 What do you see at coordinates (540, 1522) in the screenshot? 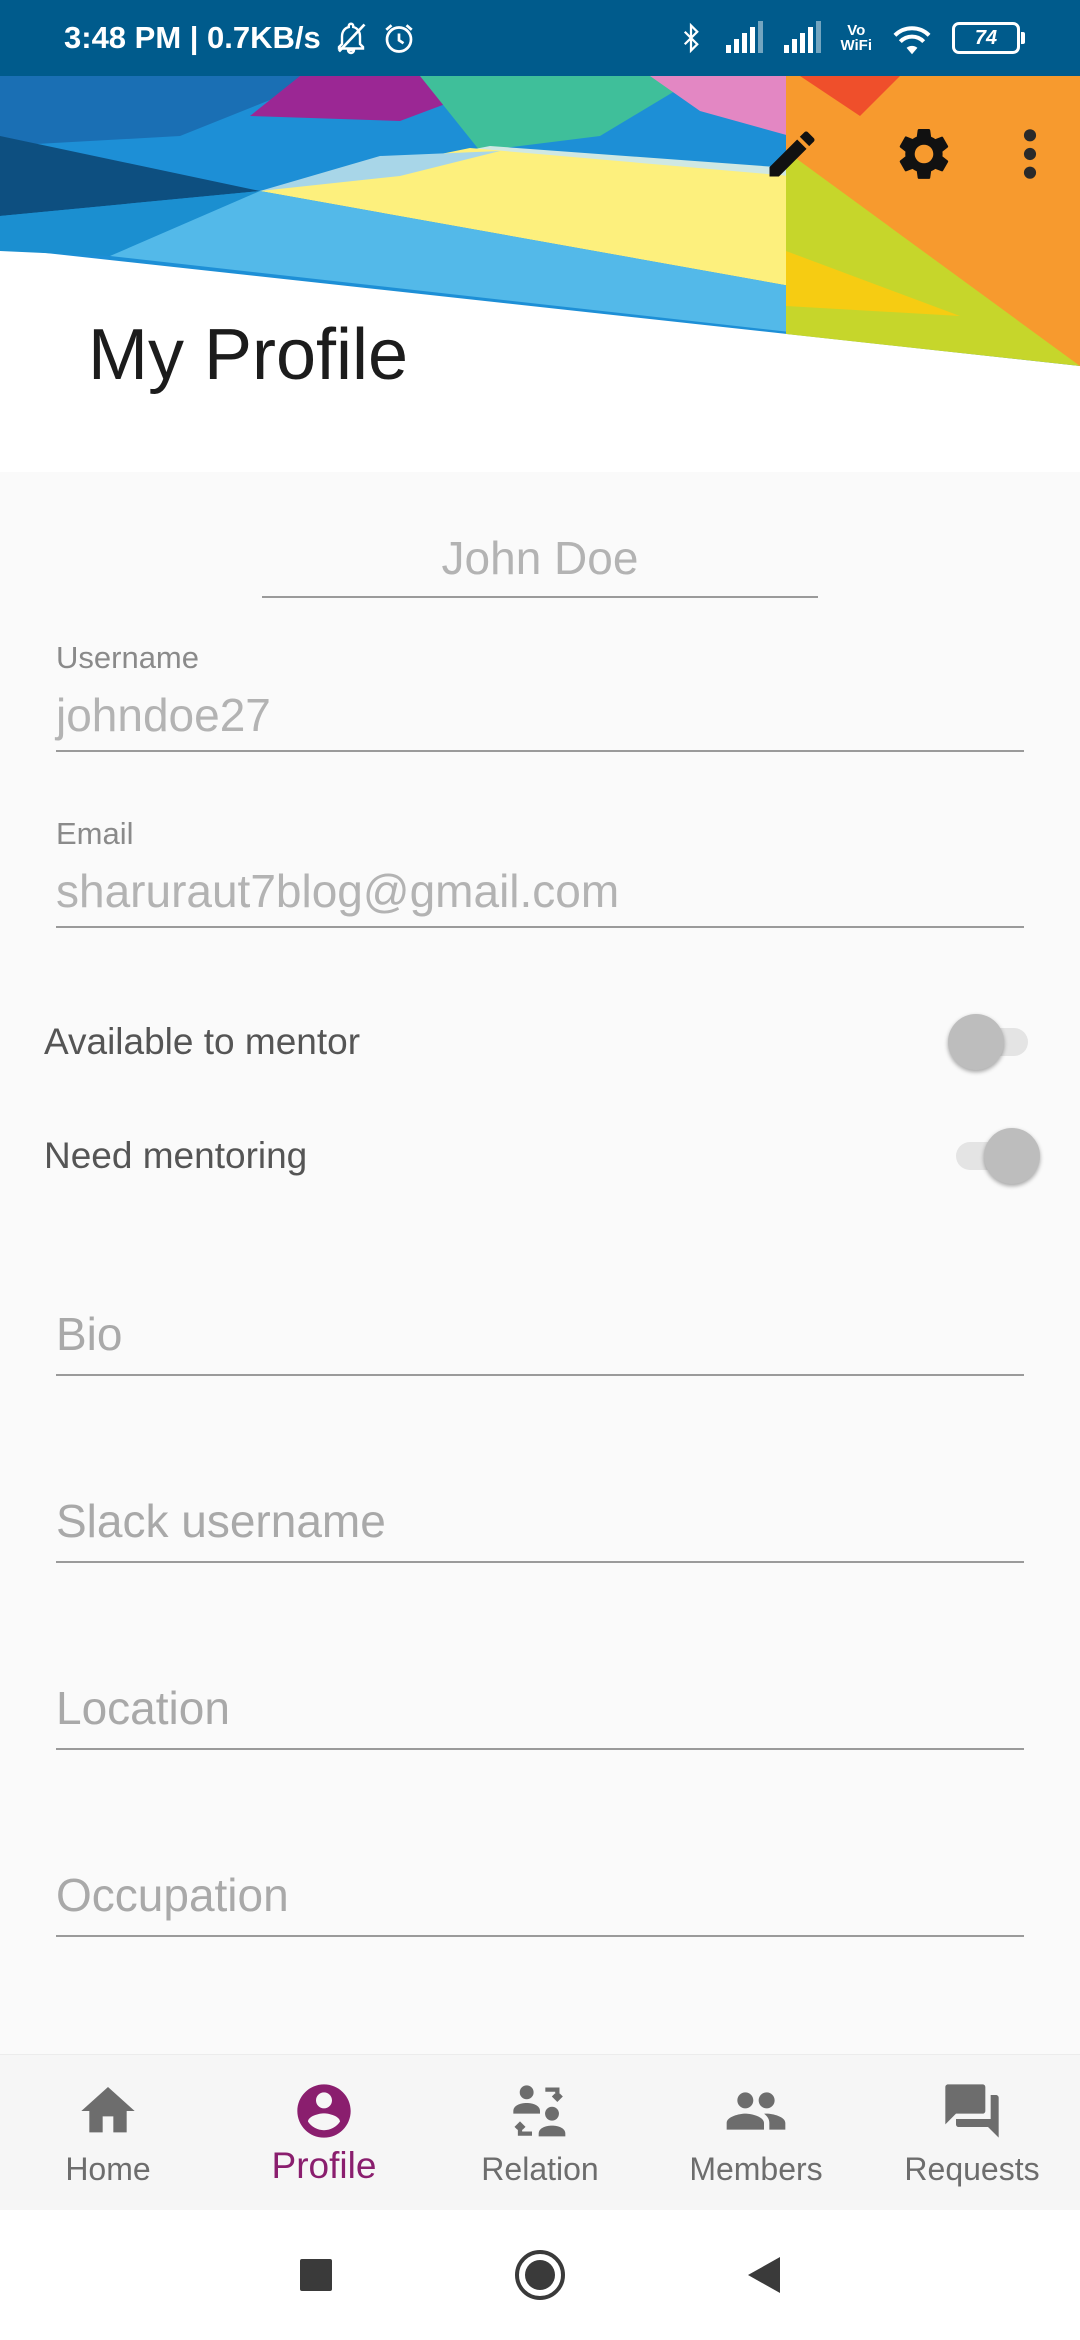
I see `slack-username-input: Slack username` at bounding box center [540, 1522].